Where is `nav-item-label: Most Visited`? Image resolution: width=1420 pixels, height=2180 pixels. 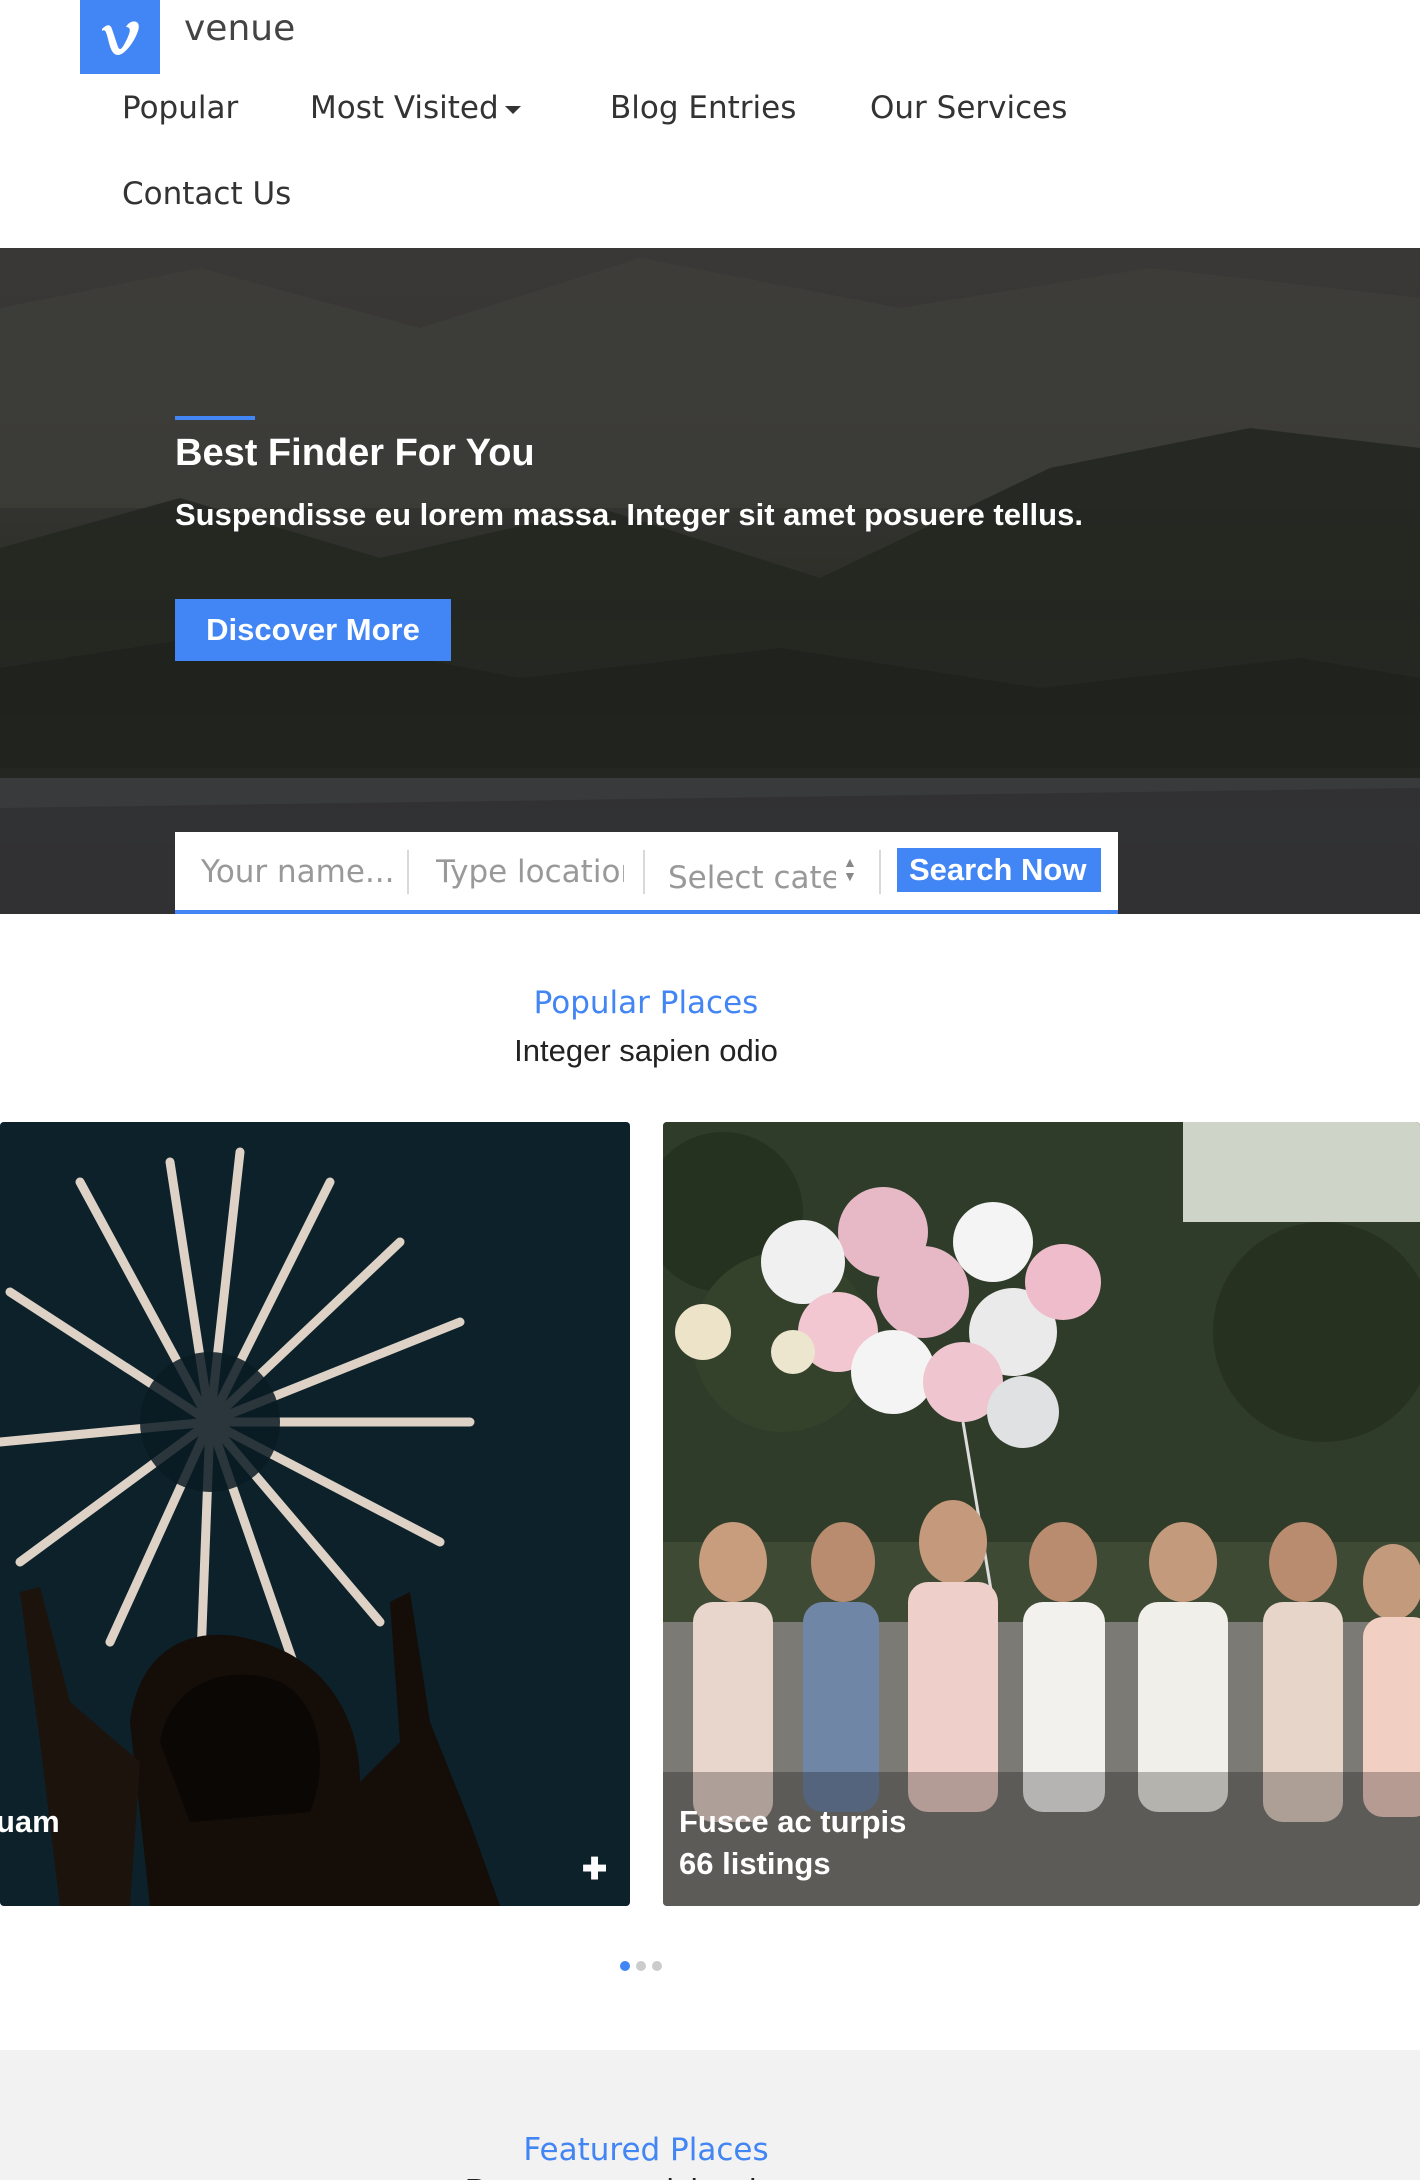 nav-item-label: Most Visited is located at coordinates (404, 108).